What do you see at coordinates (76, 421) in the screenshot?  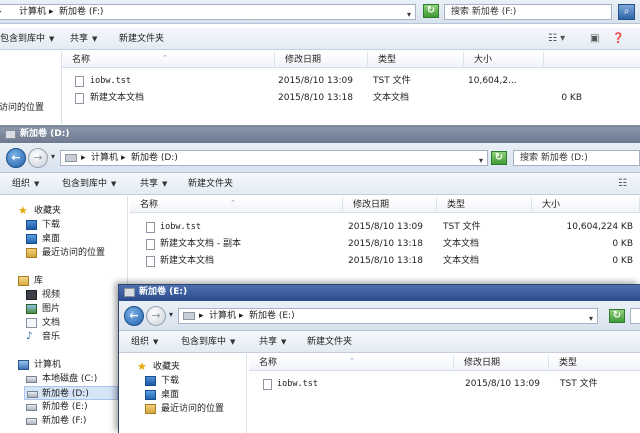 I see `nav-drive-f: 新加卷 (F:)` at bounding box center [76, 421].